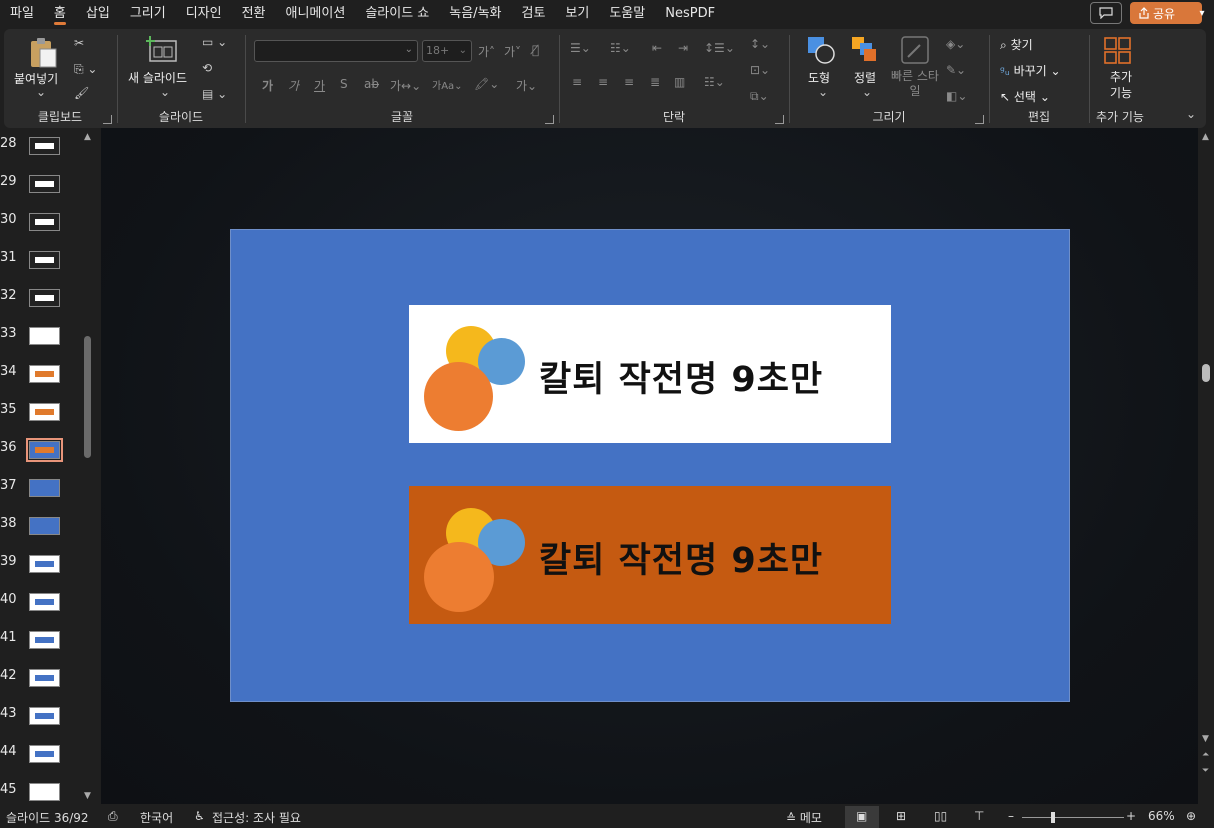 Image resolution: width=1214 pixels, height=828 pixels. Describe the element at coordinates (1025, 96) in the screenshot. I see `select-button: ↖ 선택 ⌄` at that location.